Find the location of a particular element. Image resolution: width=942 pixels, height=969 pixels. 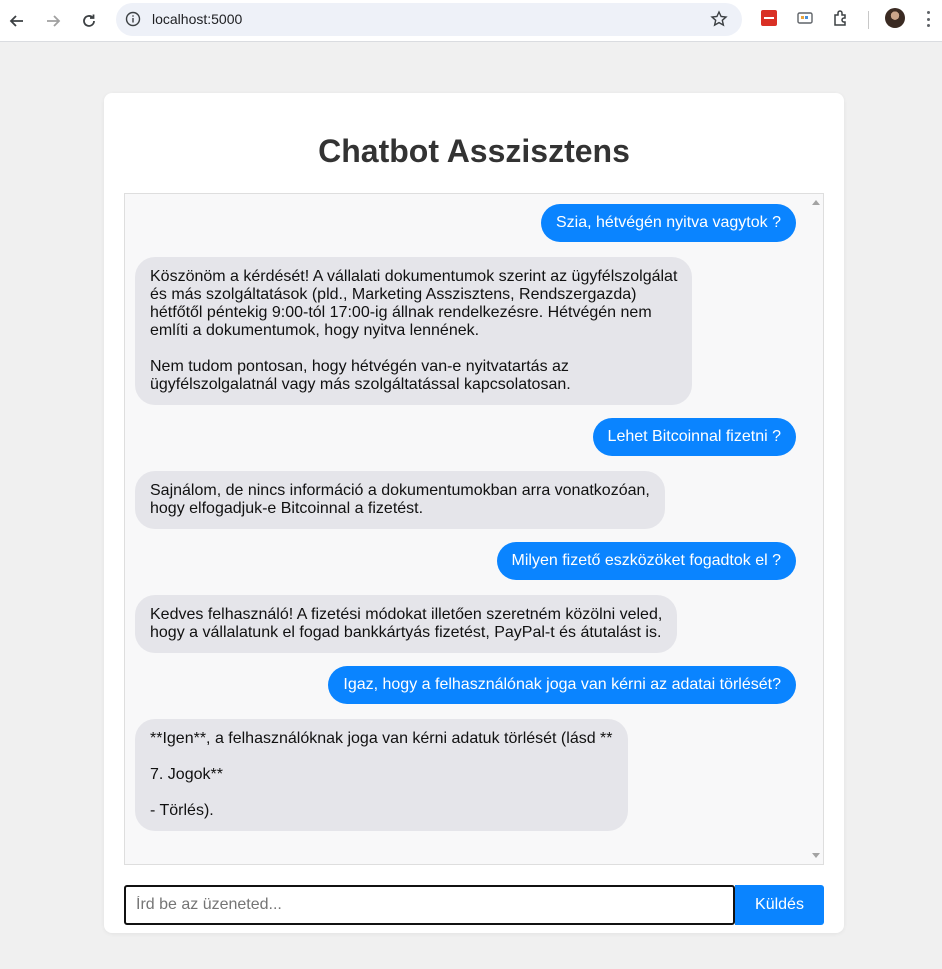

user-message: Lehet Bitcoinnal fizetni ? is located at coordinates (694, 437).